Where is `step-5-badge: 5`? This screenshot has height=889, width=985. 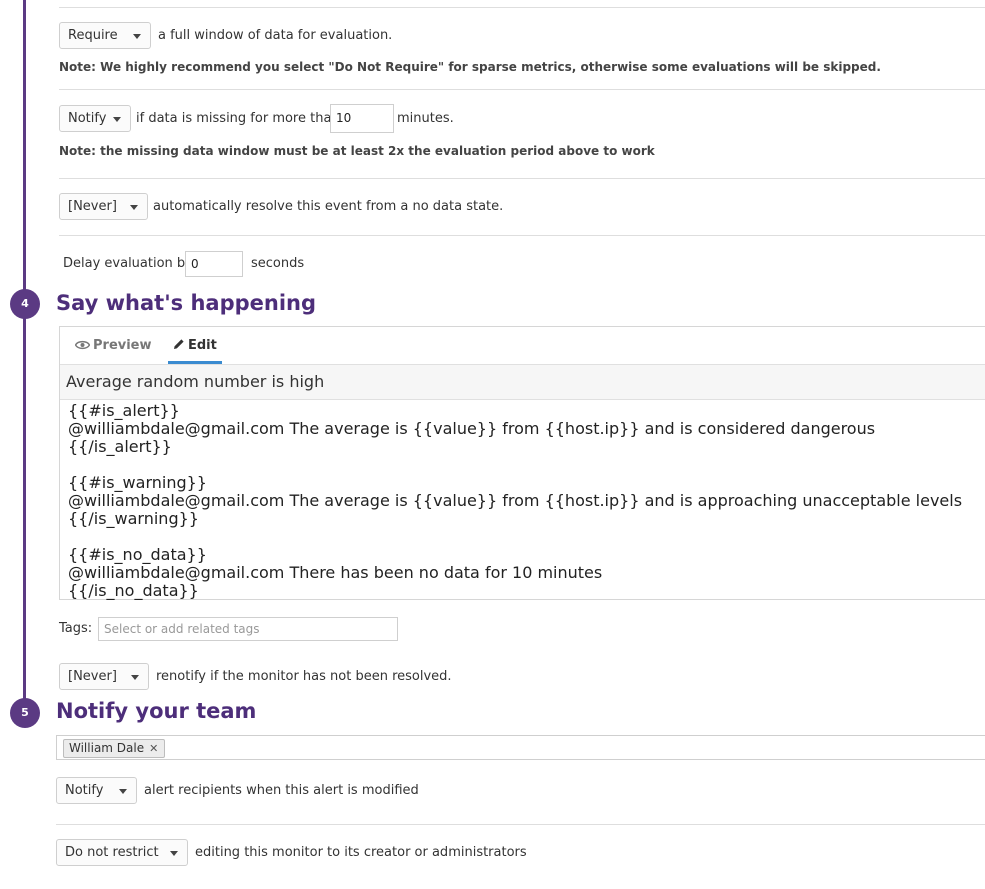 step-5-badge: 5 is located at coordinates (25, 713).